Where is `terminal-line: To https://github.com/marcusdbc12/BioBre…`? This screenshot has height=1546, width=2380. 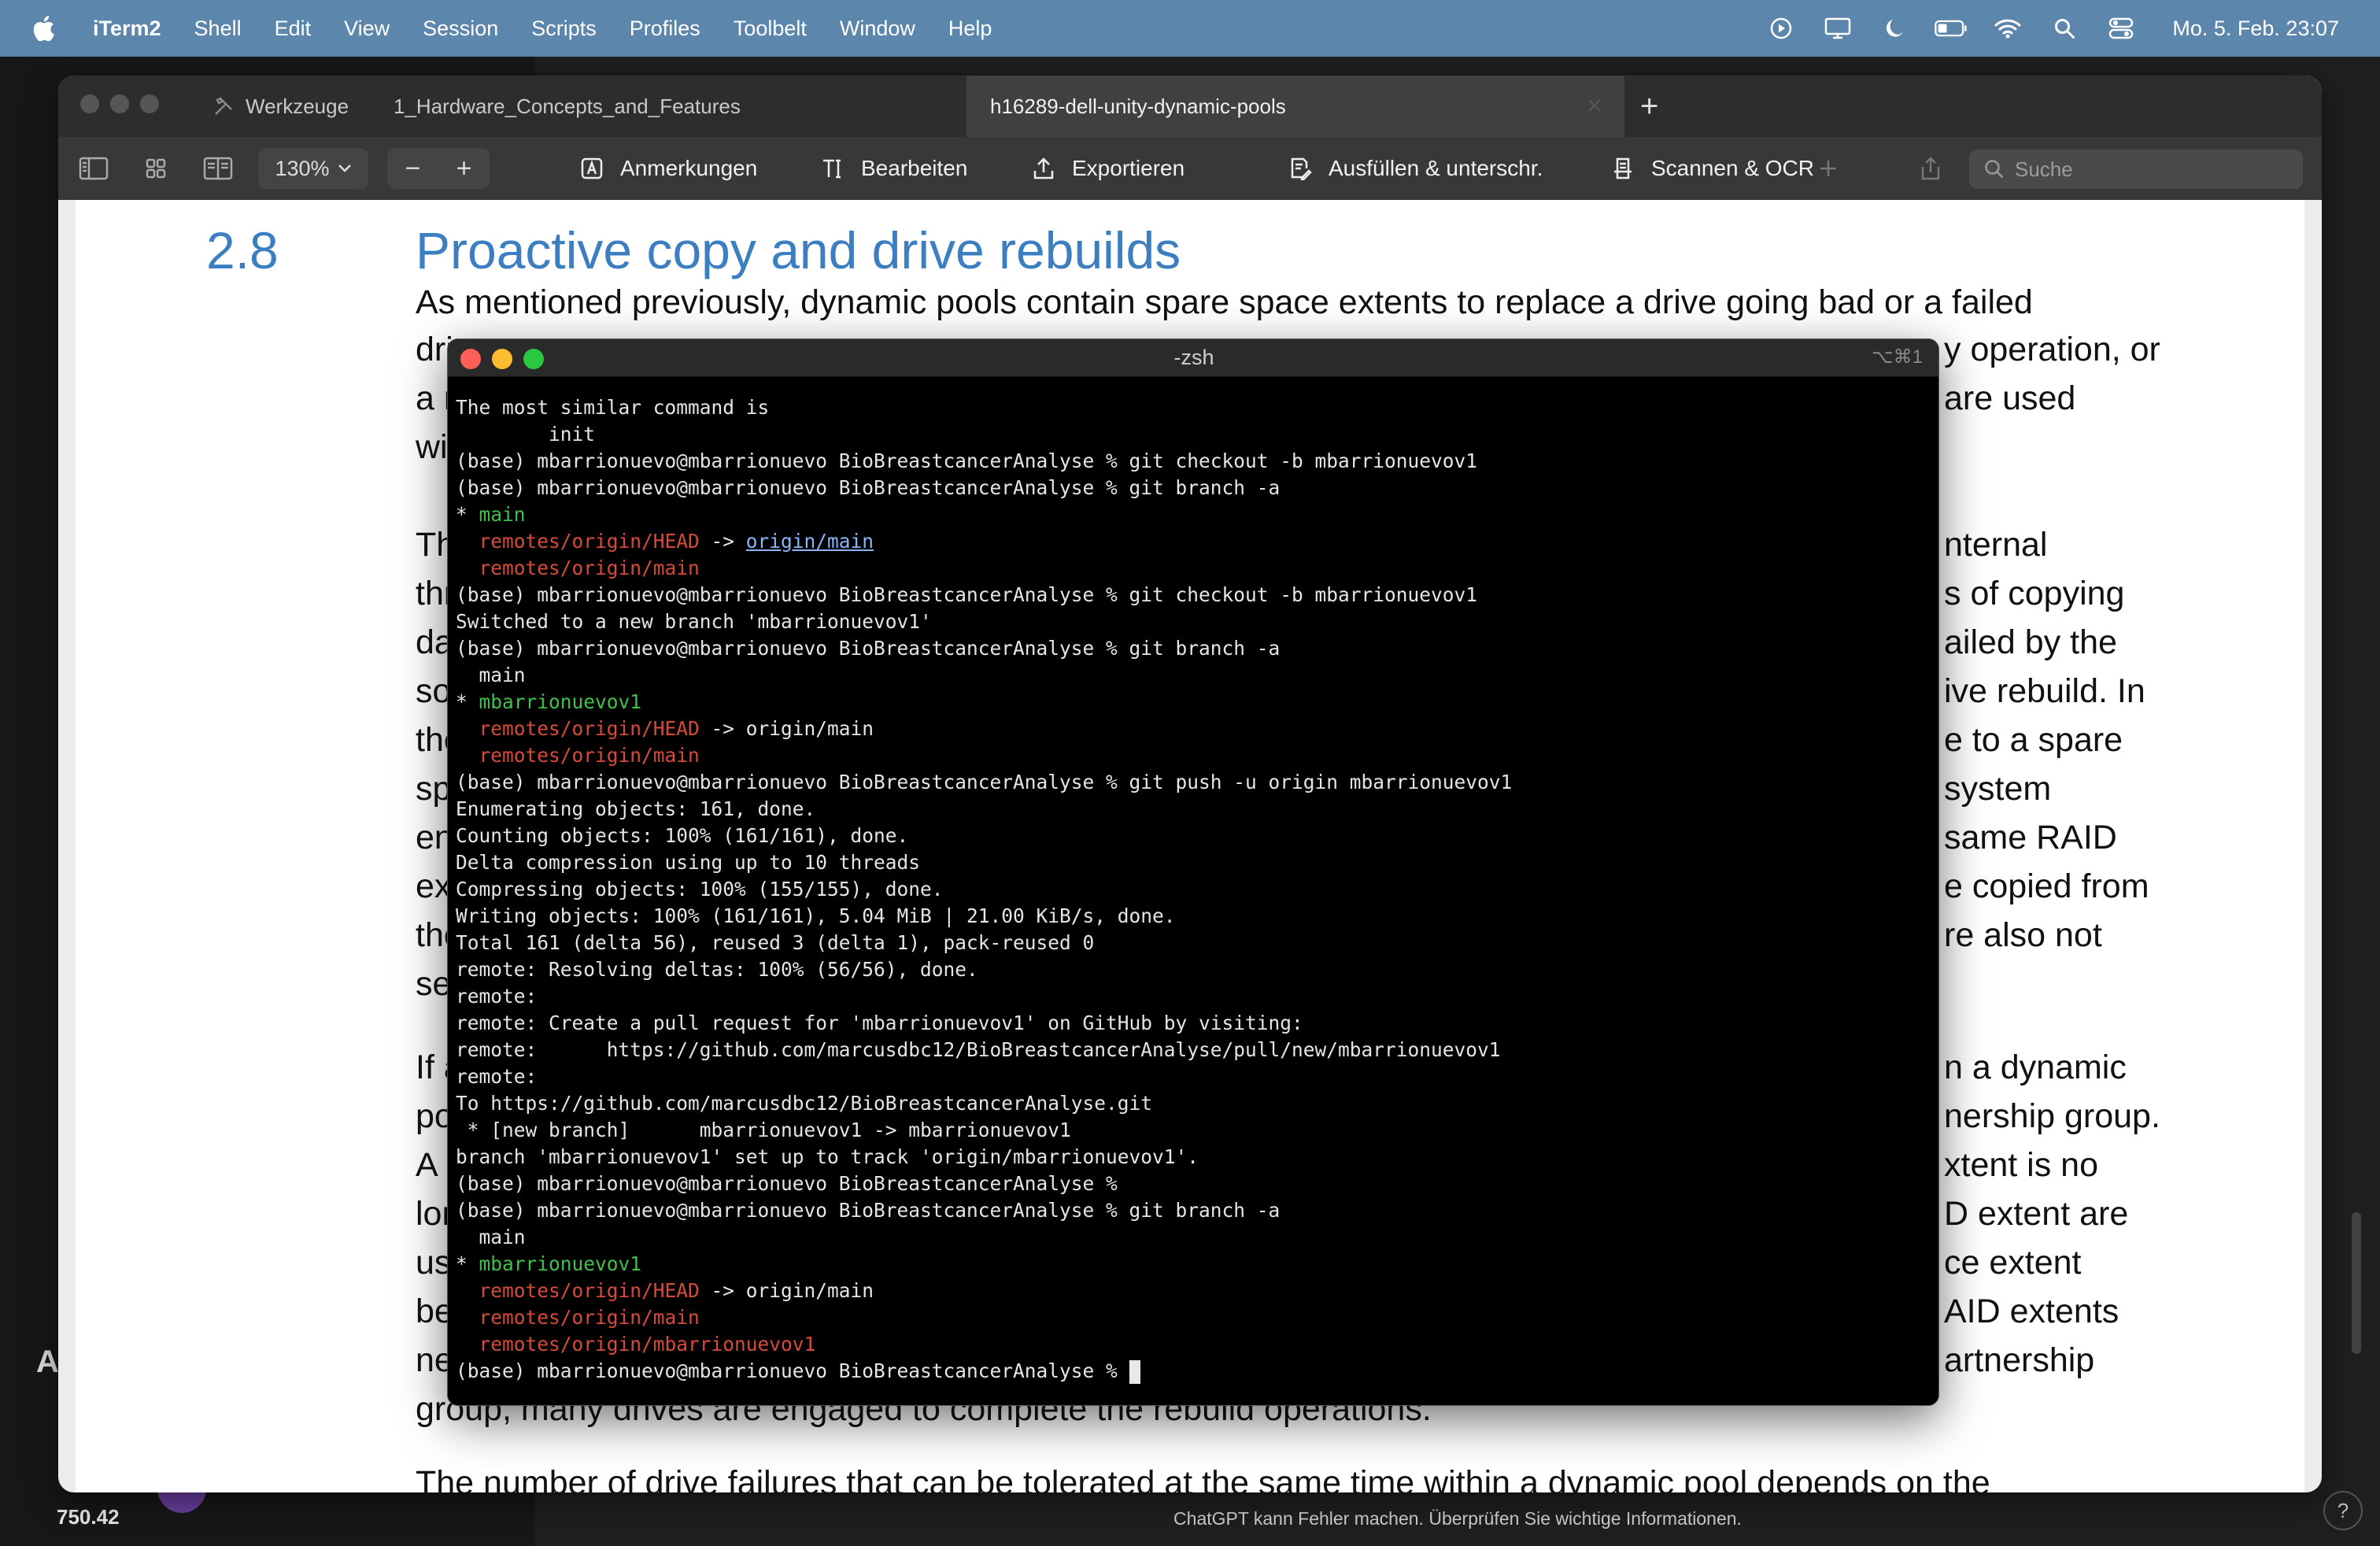 terminal-line: To https://github.com/marcusdbc12/BioBre… is located at coordinates (804, 1103).